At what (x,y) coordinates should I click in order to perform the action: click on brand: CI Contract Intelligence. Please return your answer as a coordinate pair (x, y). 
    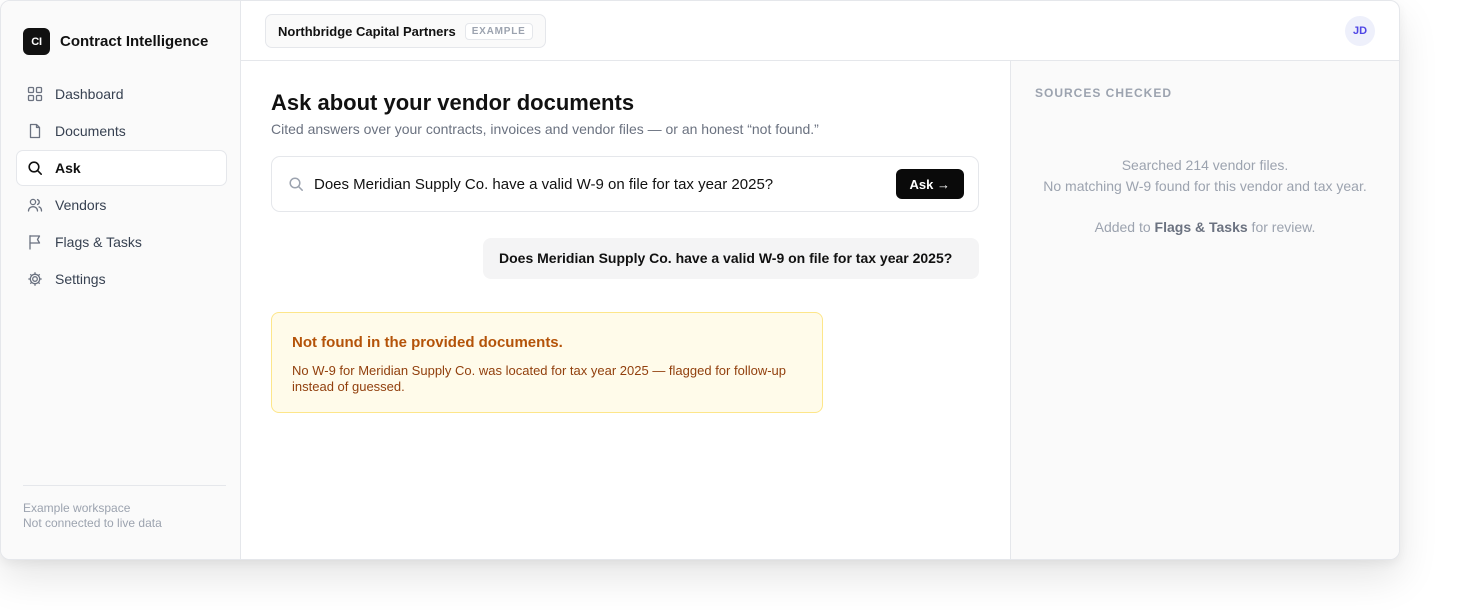
    Looking at the image, I should click on (115, 41).